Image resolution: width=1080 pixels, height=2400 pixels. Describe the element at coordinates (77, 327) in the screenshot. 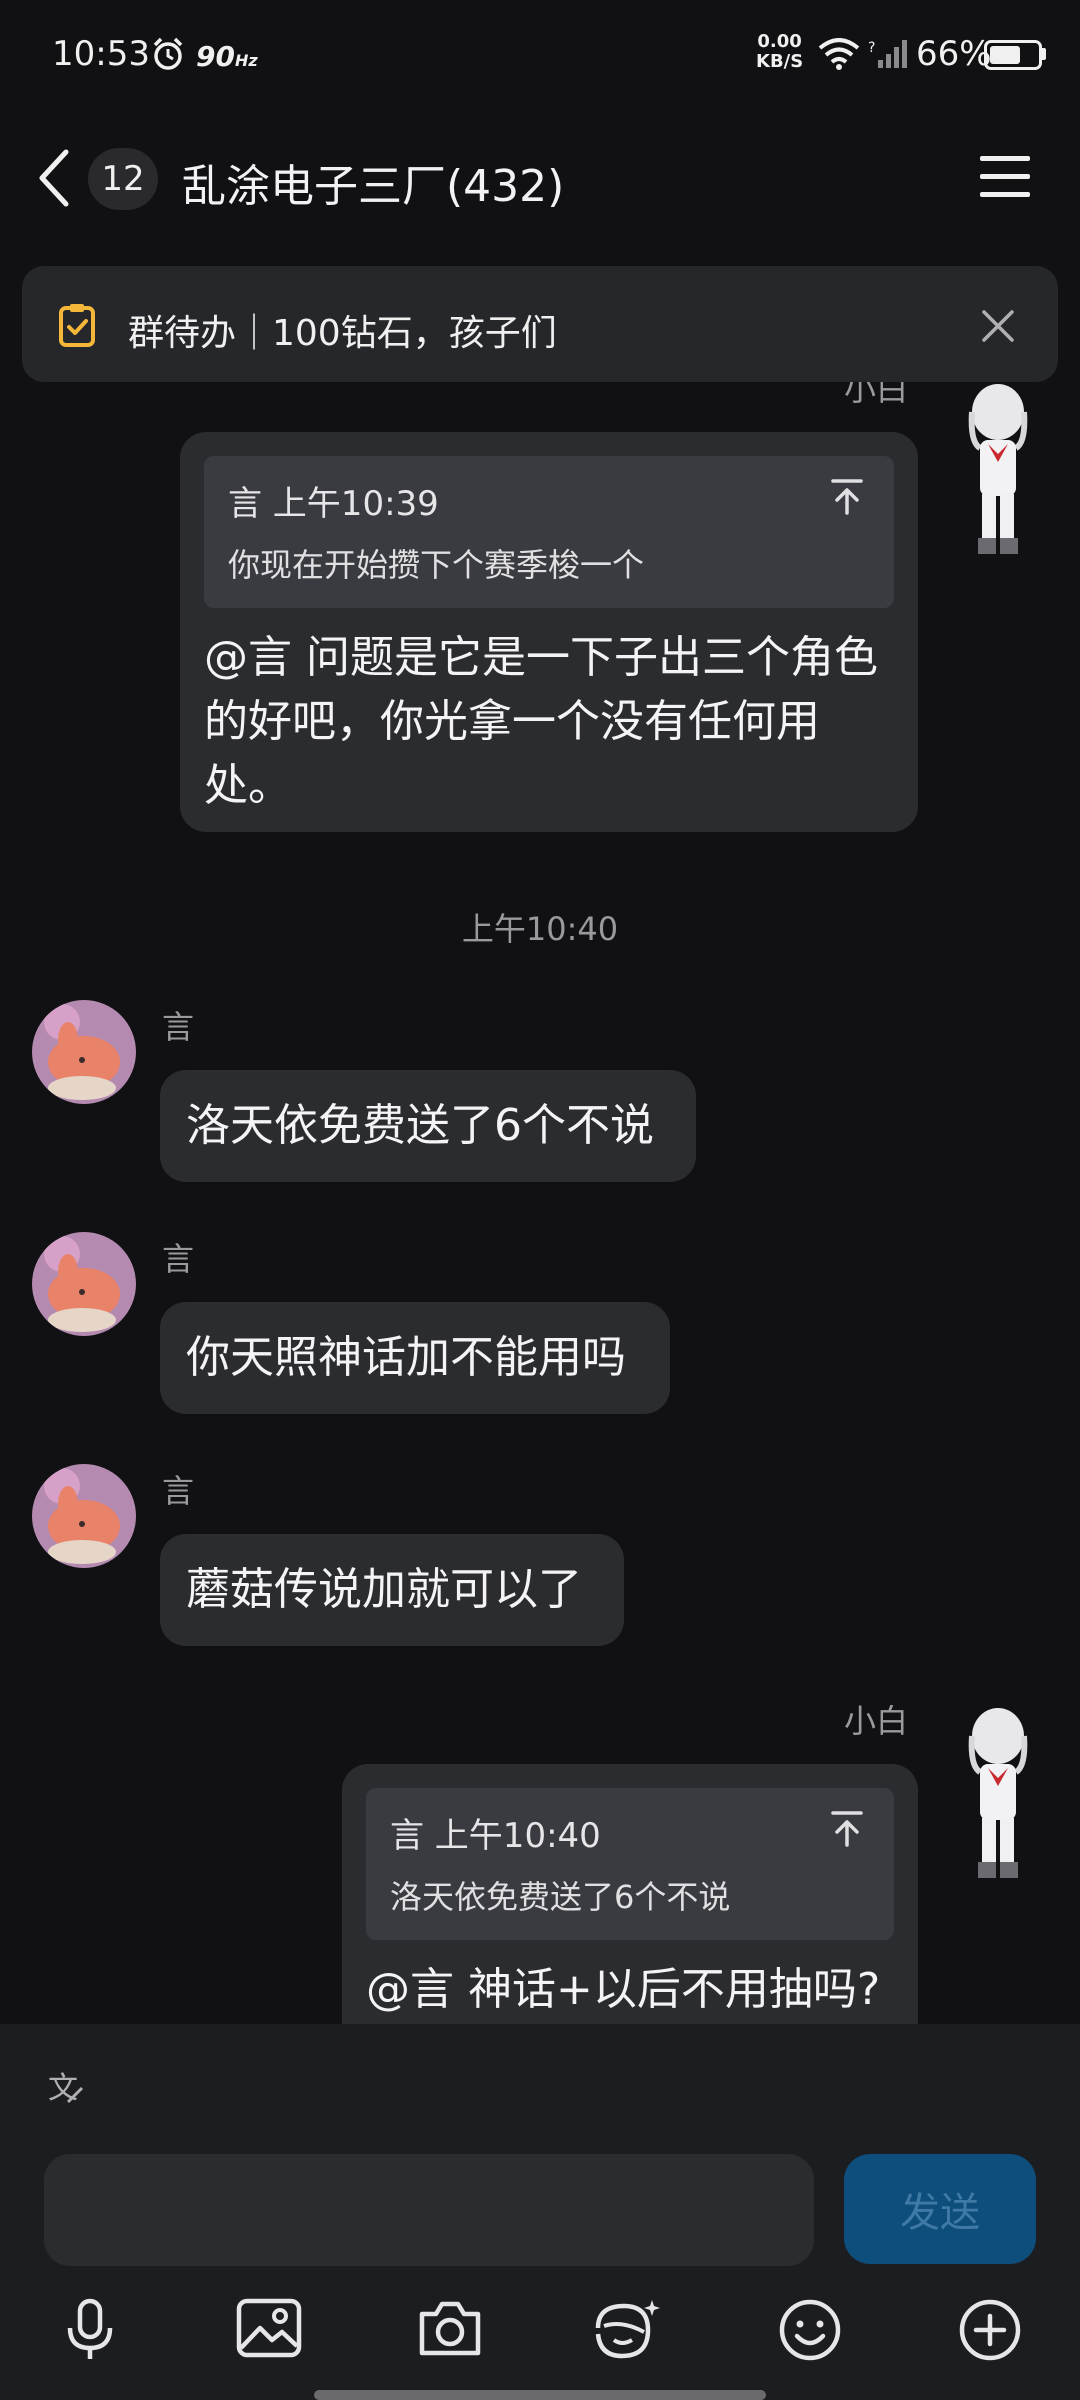

I see `todo-icon` at that location.